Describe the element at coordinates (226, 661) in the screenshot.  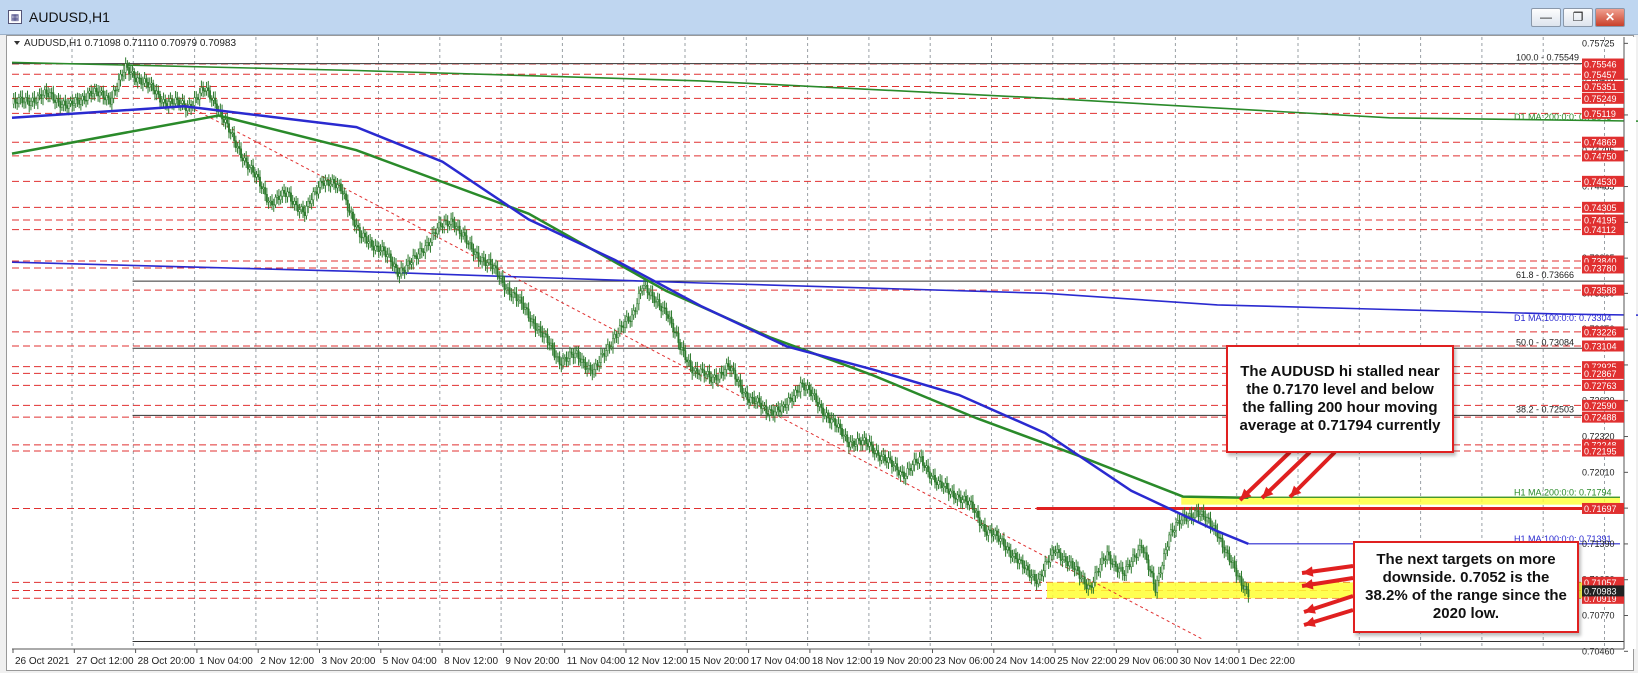
I see `time-axis-label: 1 Nov 04:00` at that location.